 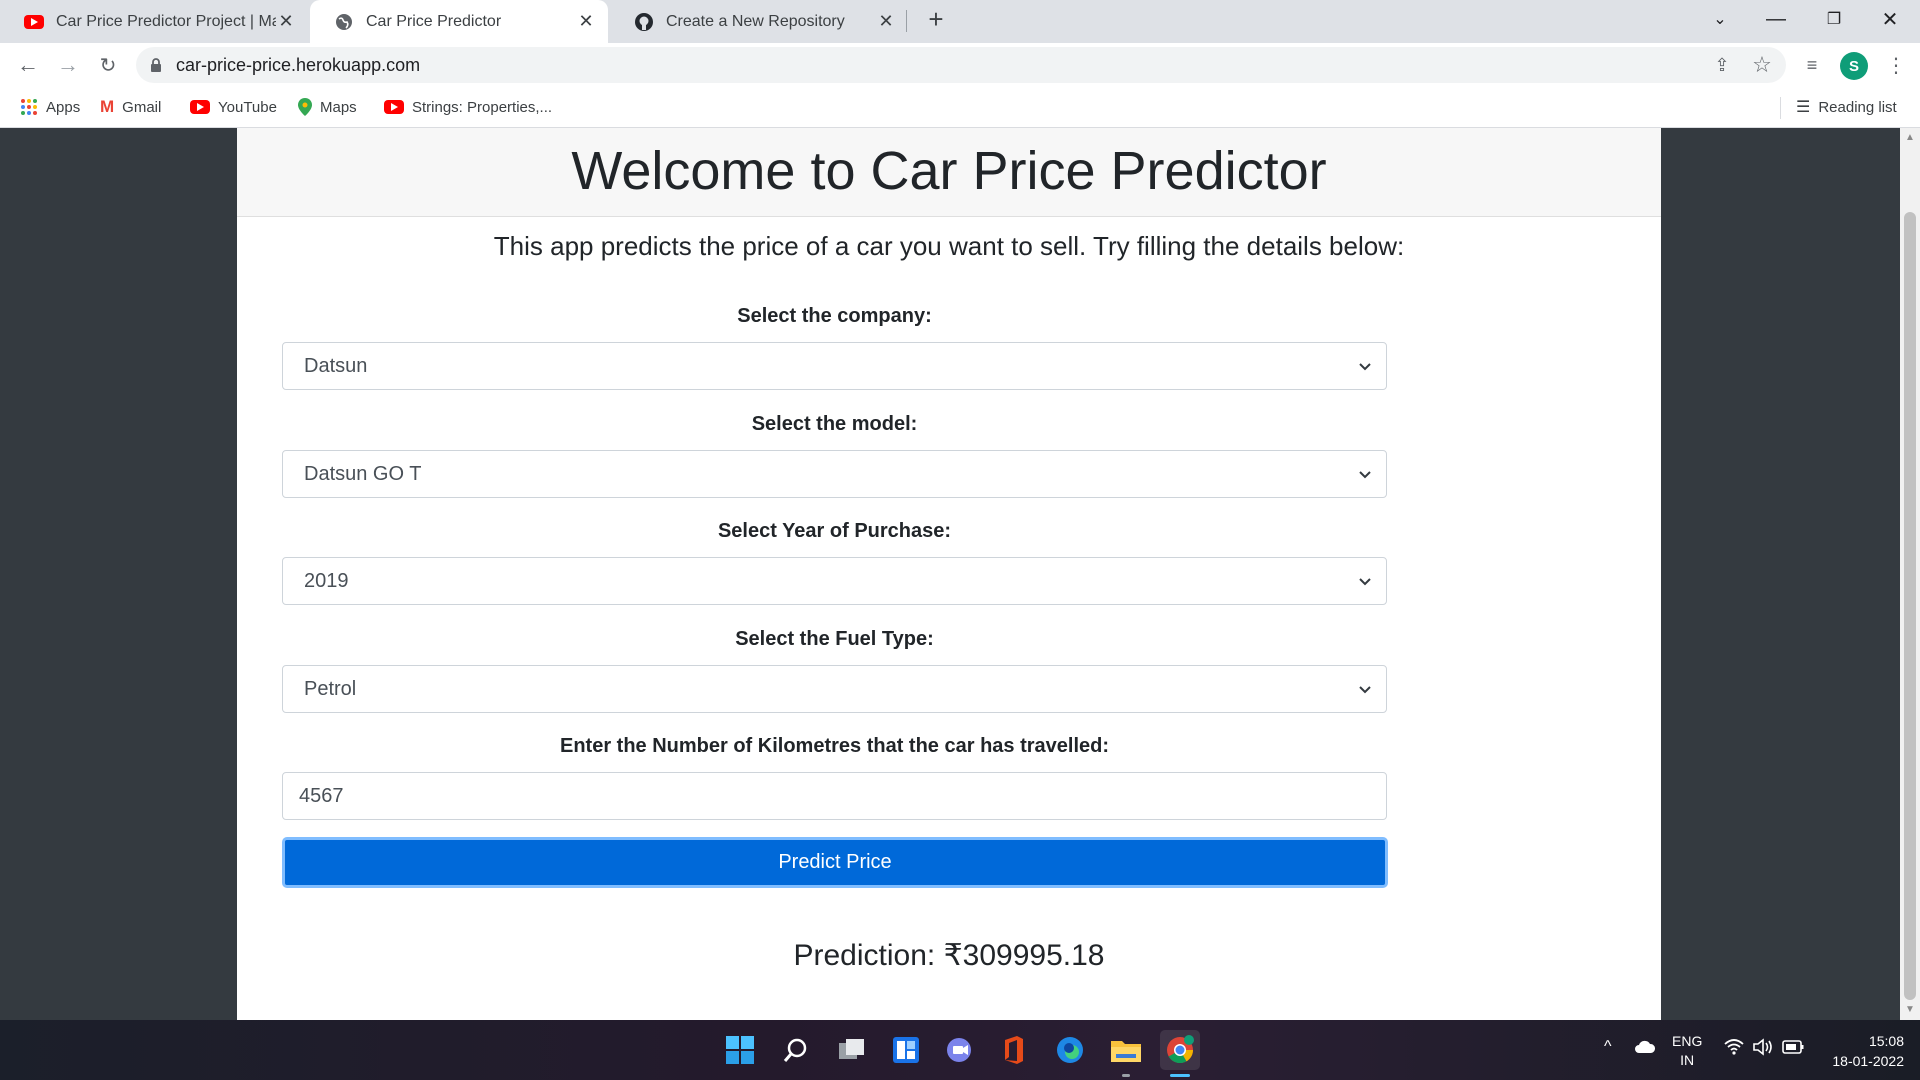 What do you see at coordinates (1126, 1075) in the screenshot?
I see `explorer-running-indicator` at bounding box center [1126, 1075].